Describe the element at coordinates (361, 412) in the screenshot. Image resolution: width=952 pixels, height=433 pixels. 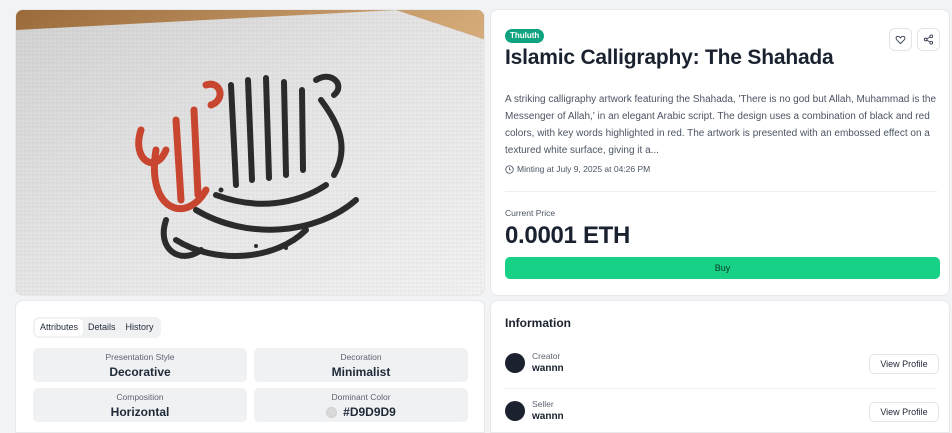
I see `attribute-value: #D9D9D9` at that location.